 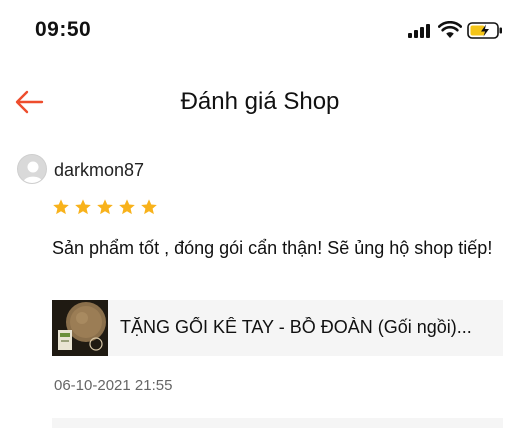 I want to click on page-title: Đánh giá Shop, so click(x=260, y=101).